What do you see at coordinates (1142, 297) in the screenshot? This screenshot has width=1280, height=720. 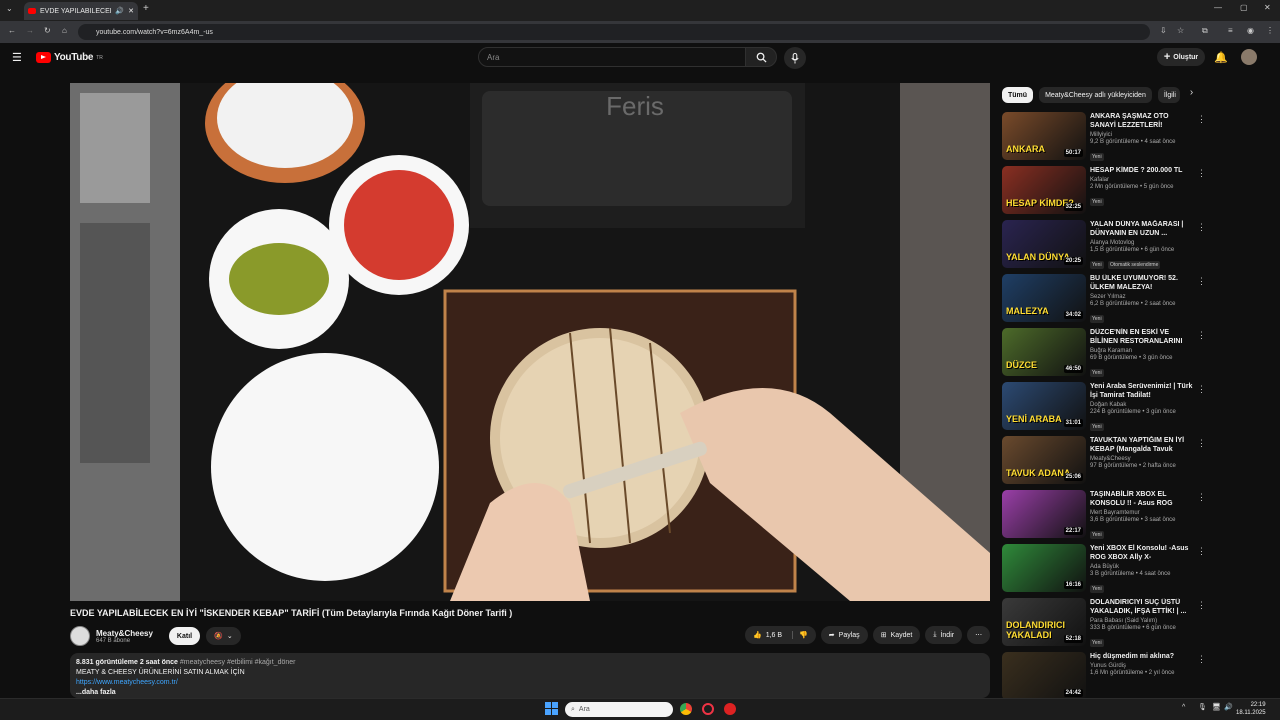 I see `recommendation-channel: Sezer Yılmaz` at bounding box center [1142, 297].